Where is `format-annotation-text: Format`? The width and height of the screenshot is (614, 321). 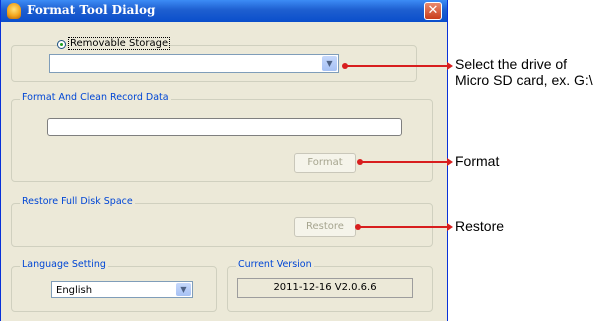 format-annotation-text: Format is located at coordinates (477, 161).